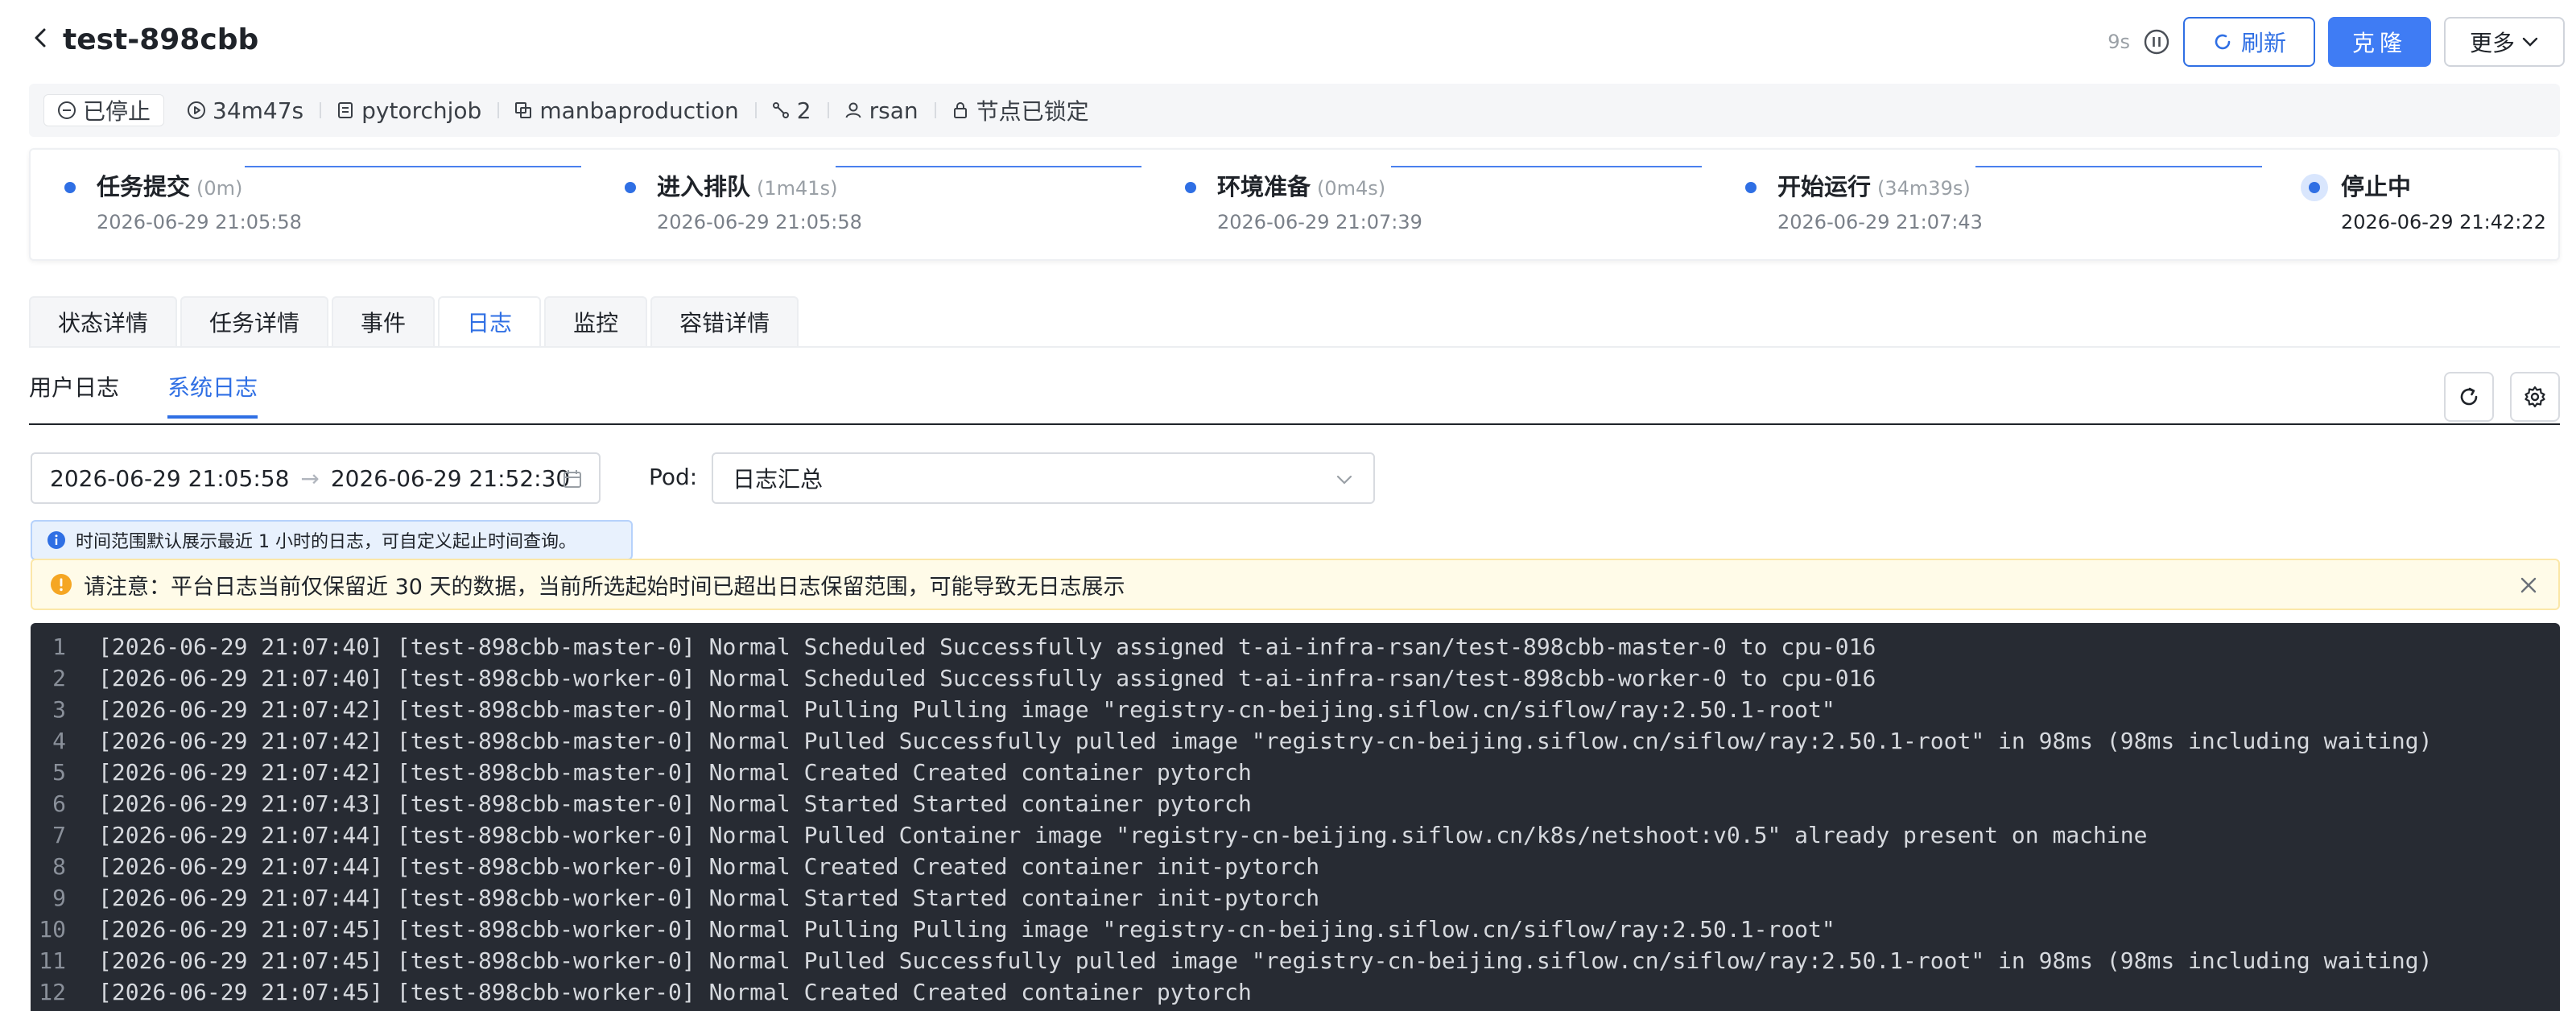  I want to click on user-item: rsan, so click(881, 110).